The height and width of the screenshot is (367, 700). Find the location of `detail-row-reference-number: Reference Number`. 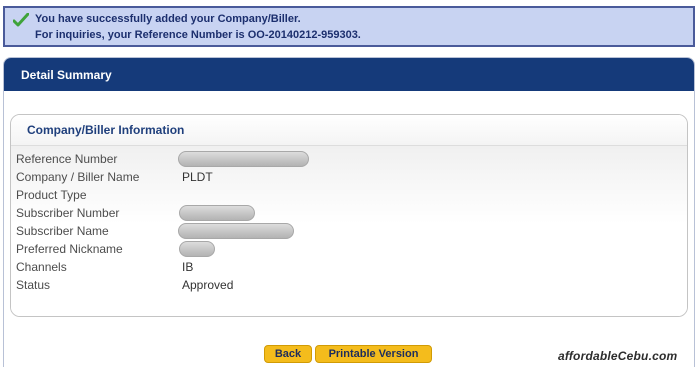

detail-row-reference-number: Reference Number is located at coordinates (349, 159).